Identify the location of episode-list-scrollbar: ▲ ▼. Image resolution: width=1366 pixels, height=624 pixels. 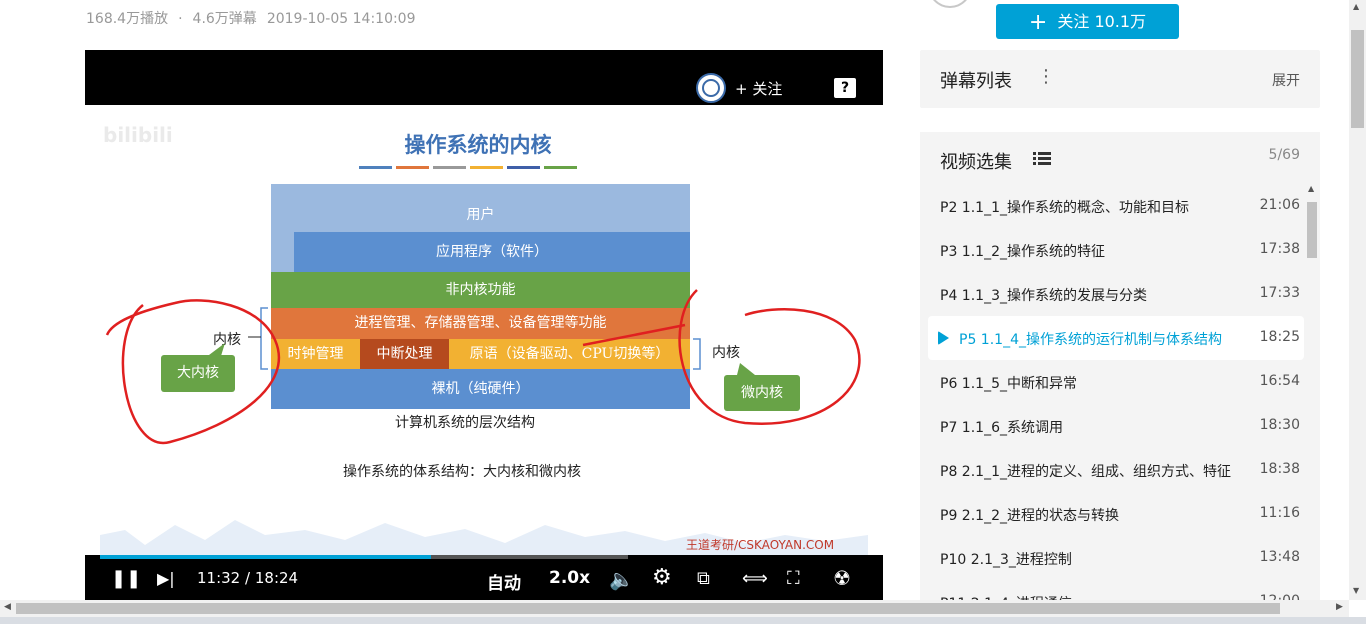
(1312, 396).